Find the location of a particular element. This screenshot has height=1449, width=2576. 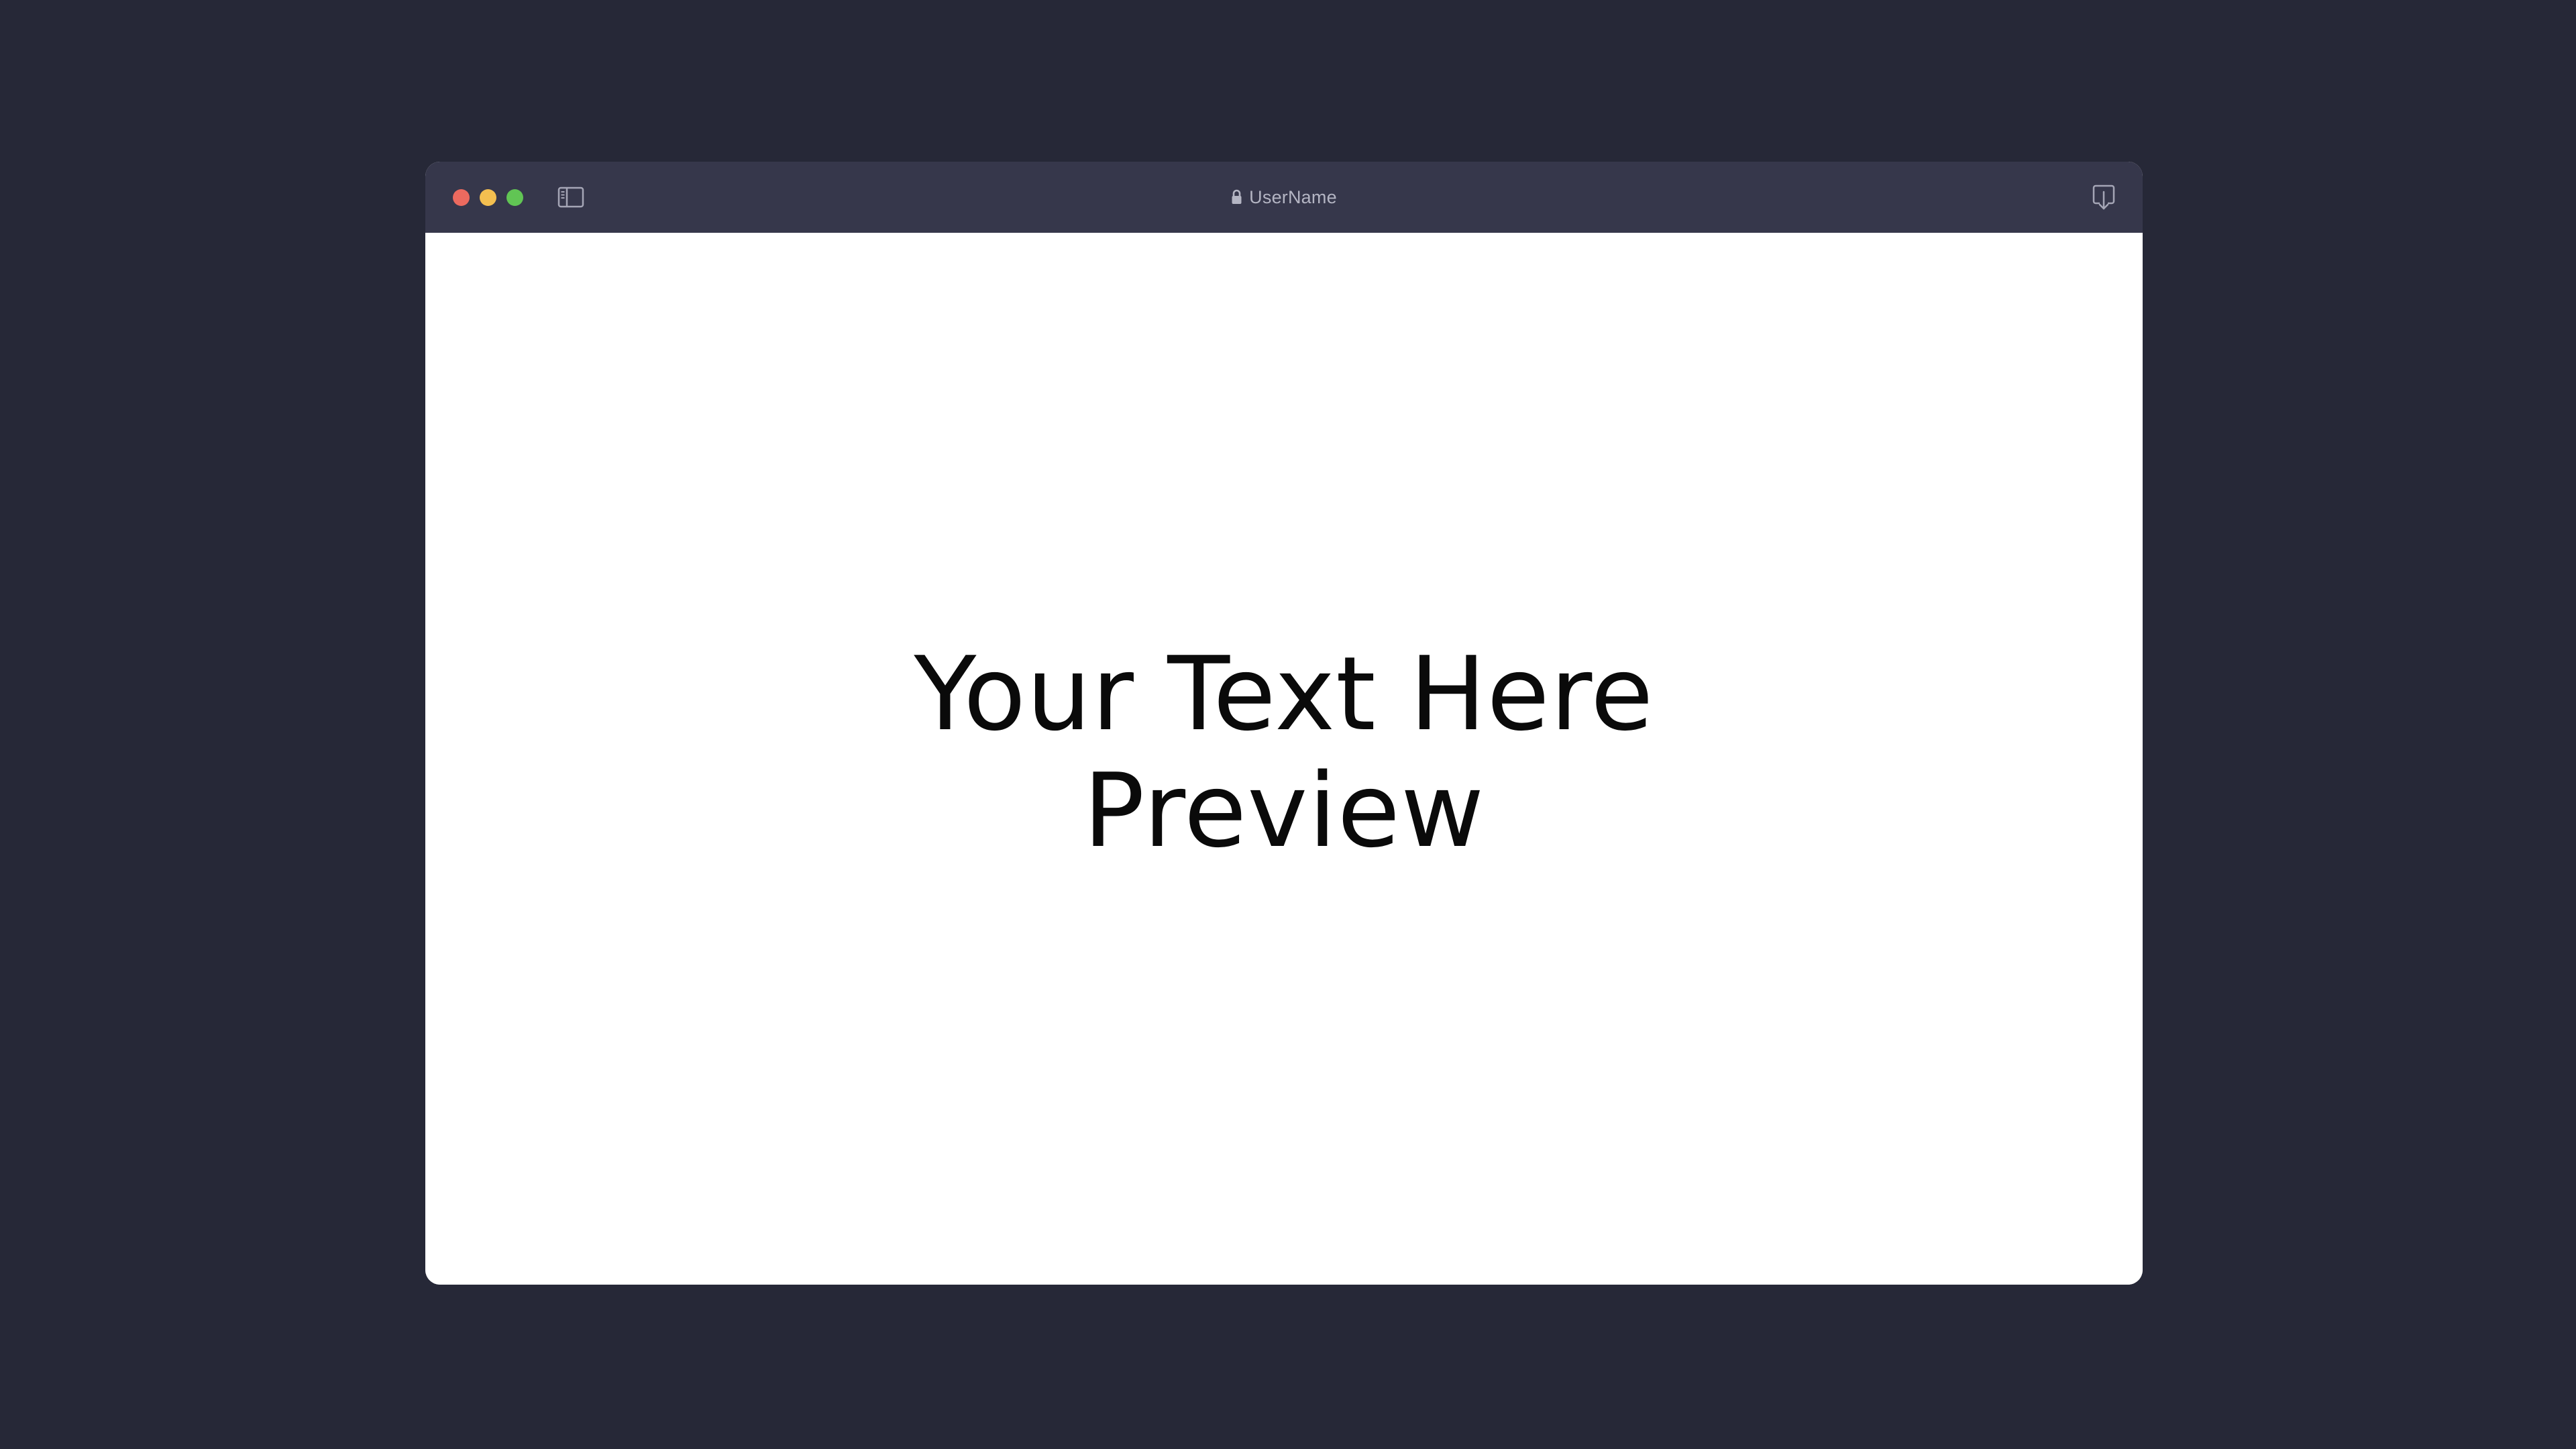

address-field: UserName is located at coordinates (1284, 197).